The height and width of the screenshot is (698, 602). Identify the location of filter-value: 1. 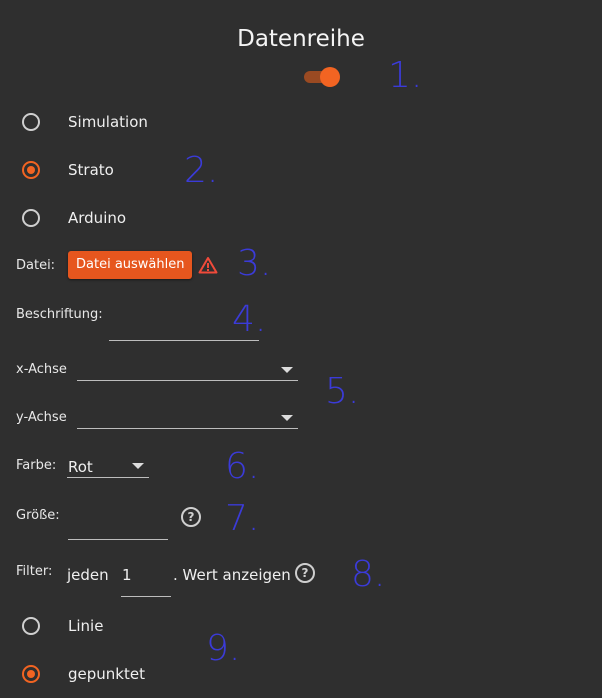
(127, 575).